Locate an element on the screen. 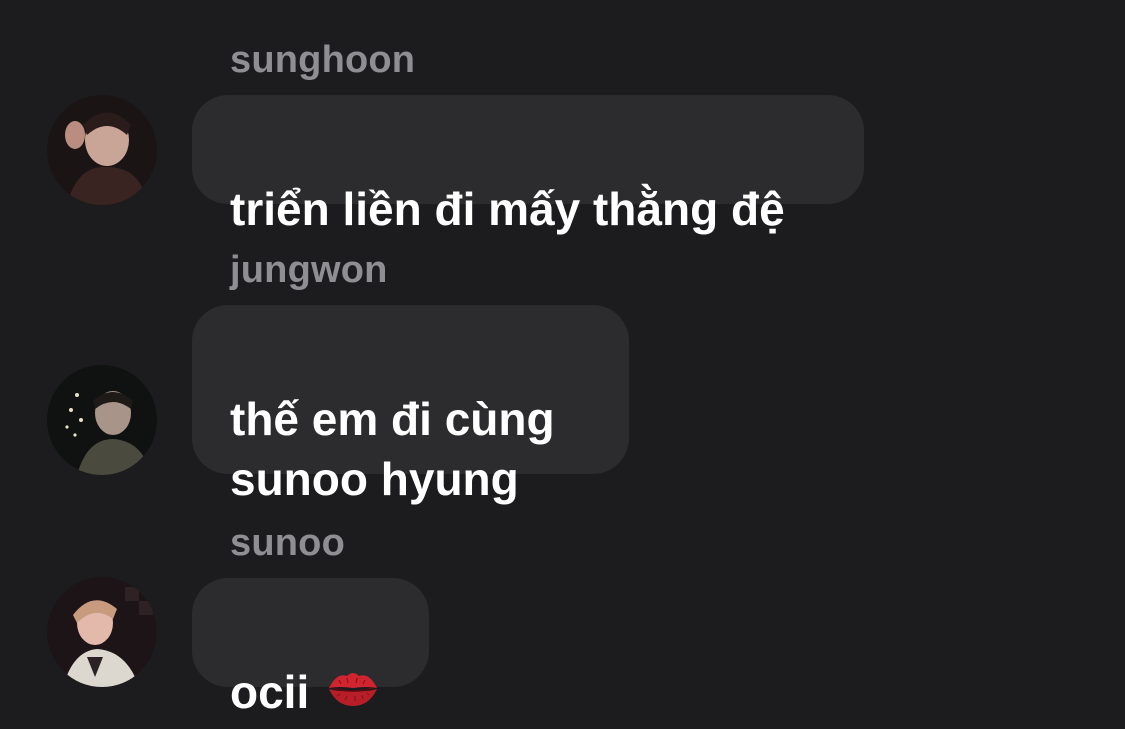  sender-name: jungwon is located at coordinates (309, 270).